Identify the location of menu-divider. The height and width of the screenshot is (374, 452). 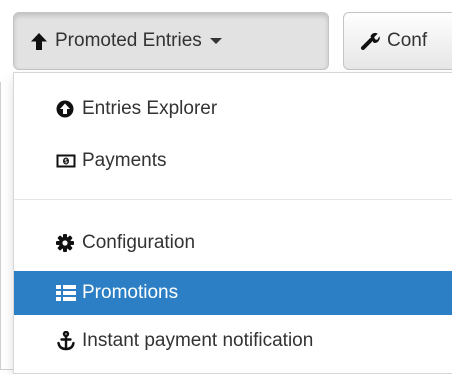
(233, 199).